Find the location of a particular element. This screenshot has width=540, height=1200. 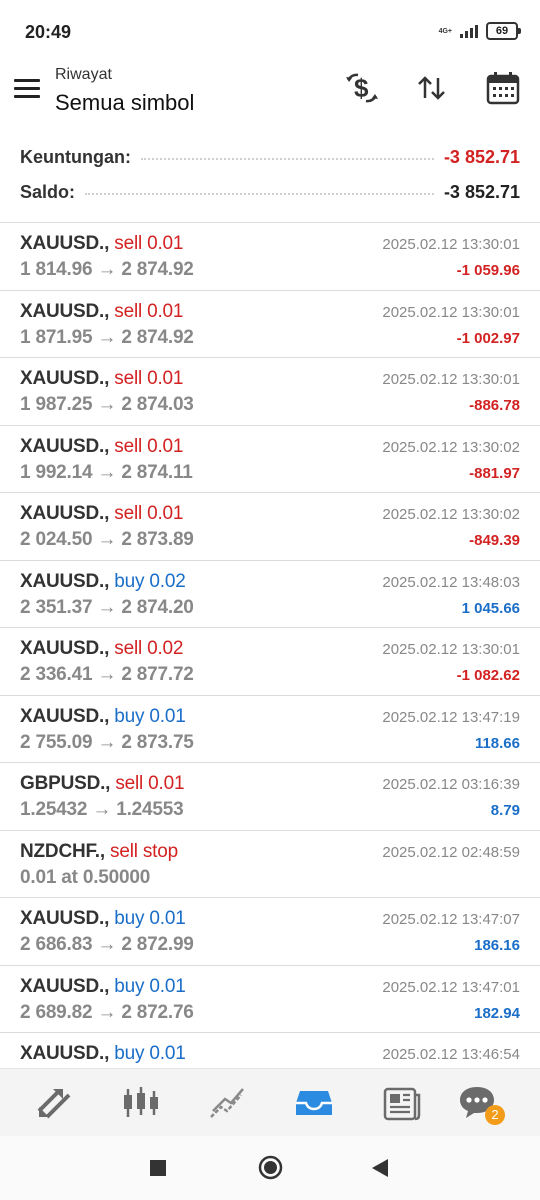

chart-icon is located at coordinates (141, 1103).